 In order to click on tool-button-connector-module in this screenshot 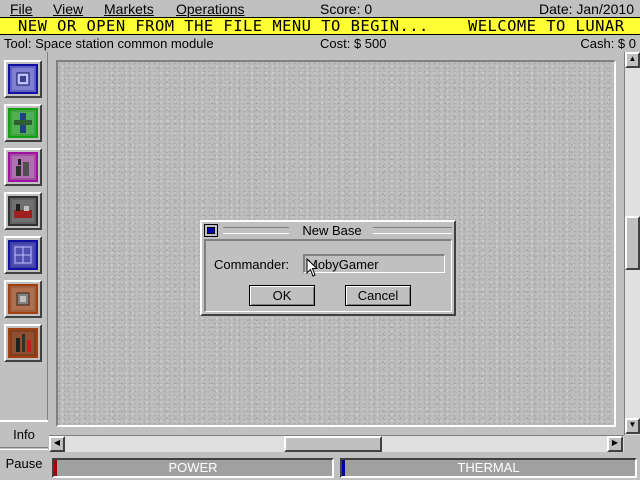, I will do `click(23, 123)`.